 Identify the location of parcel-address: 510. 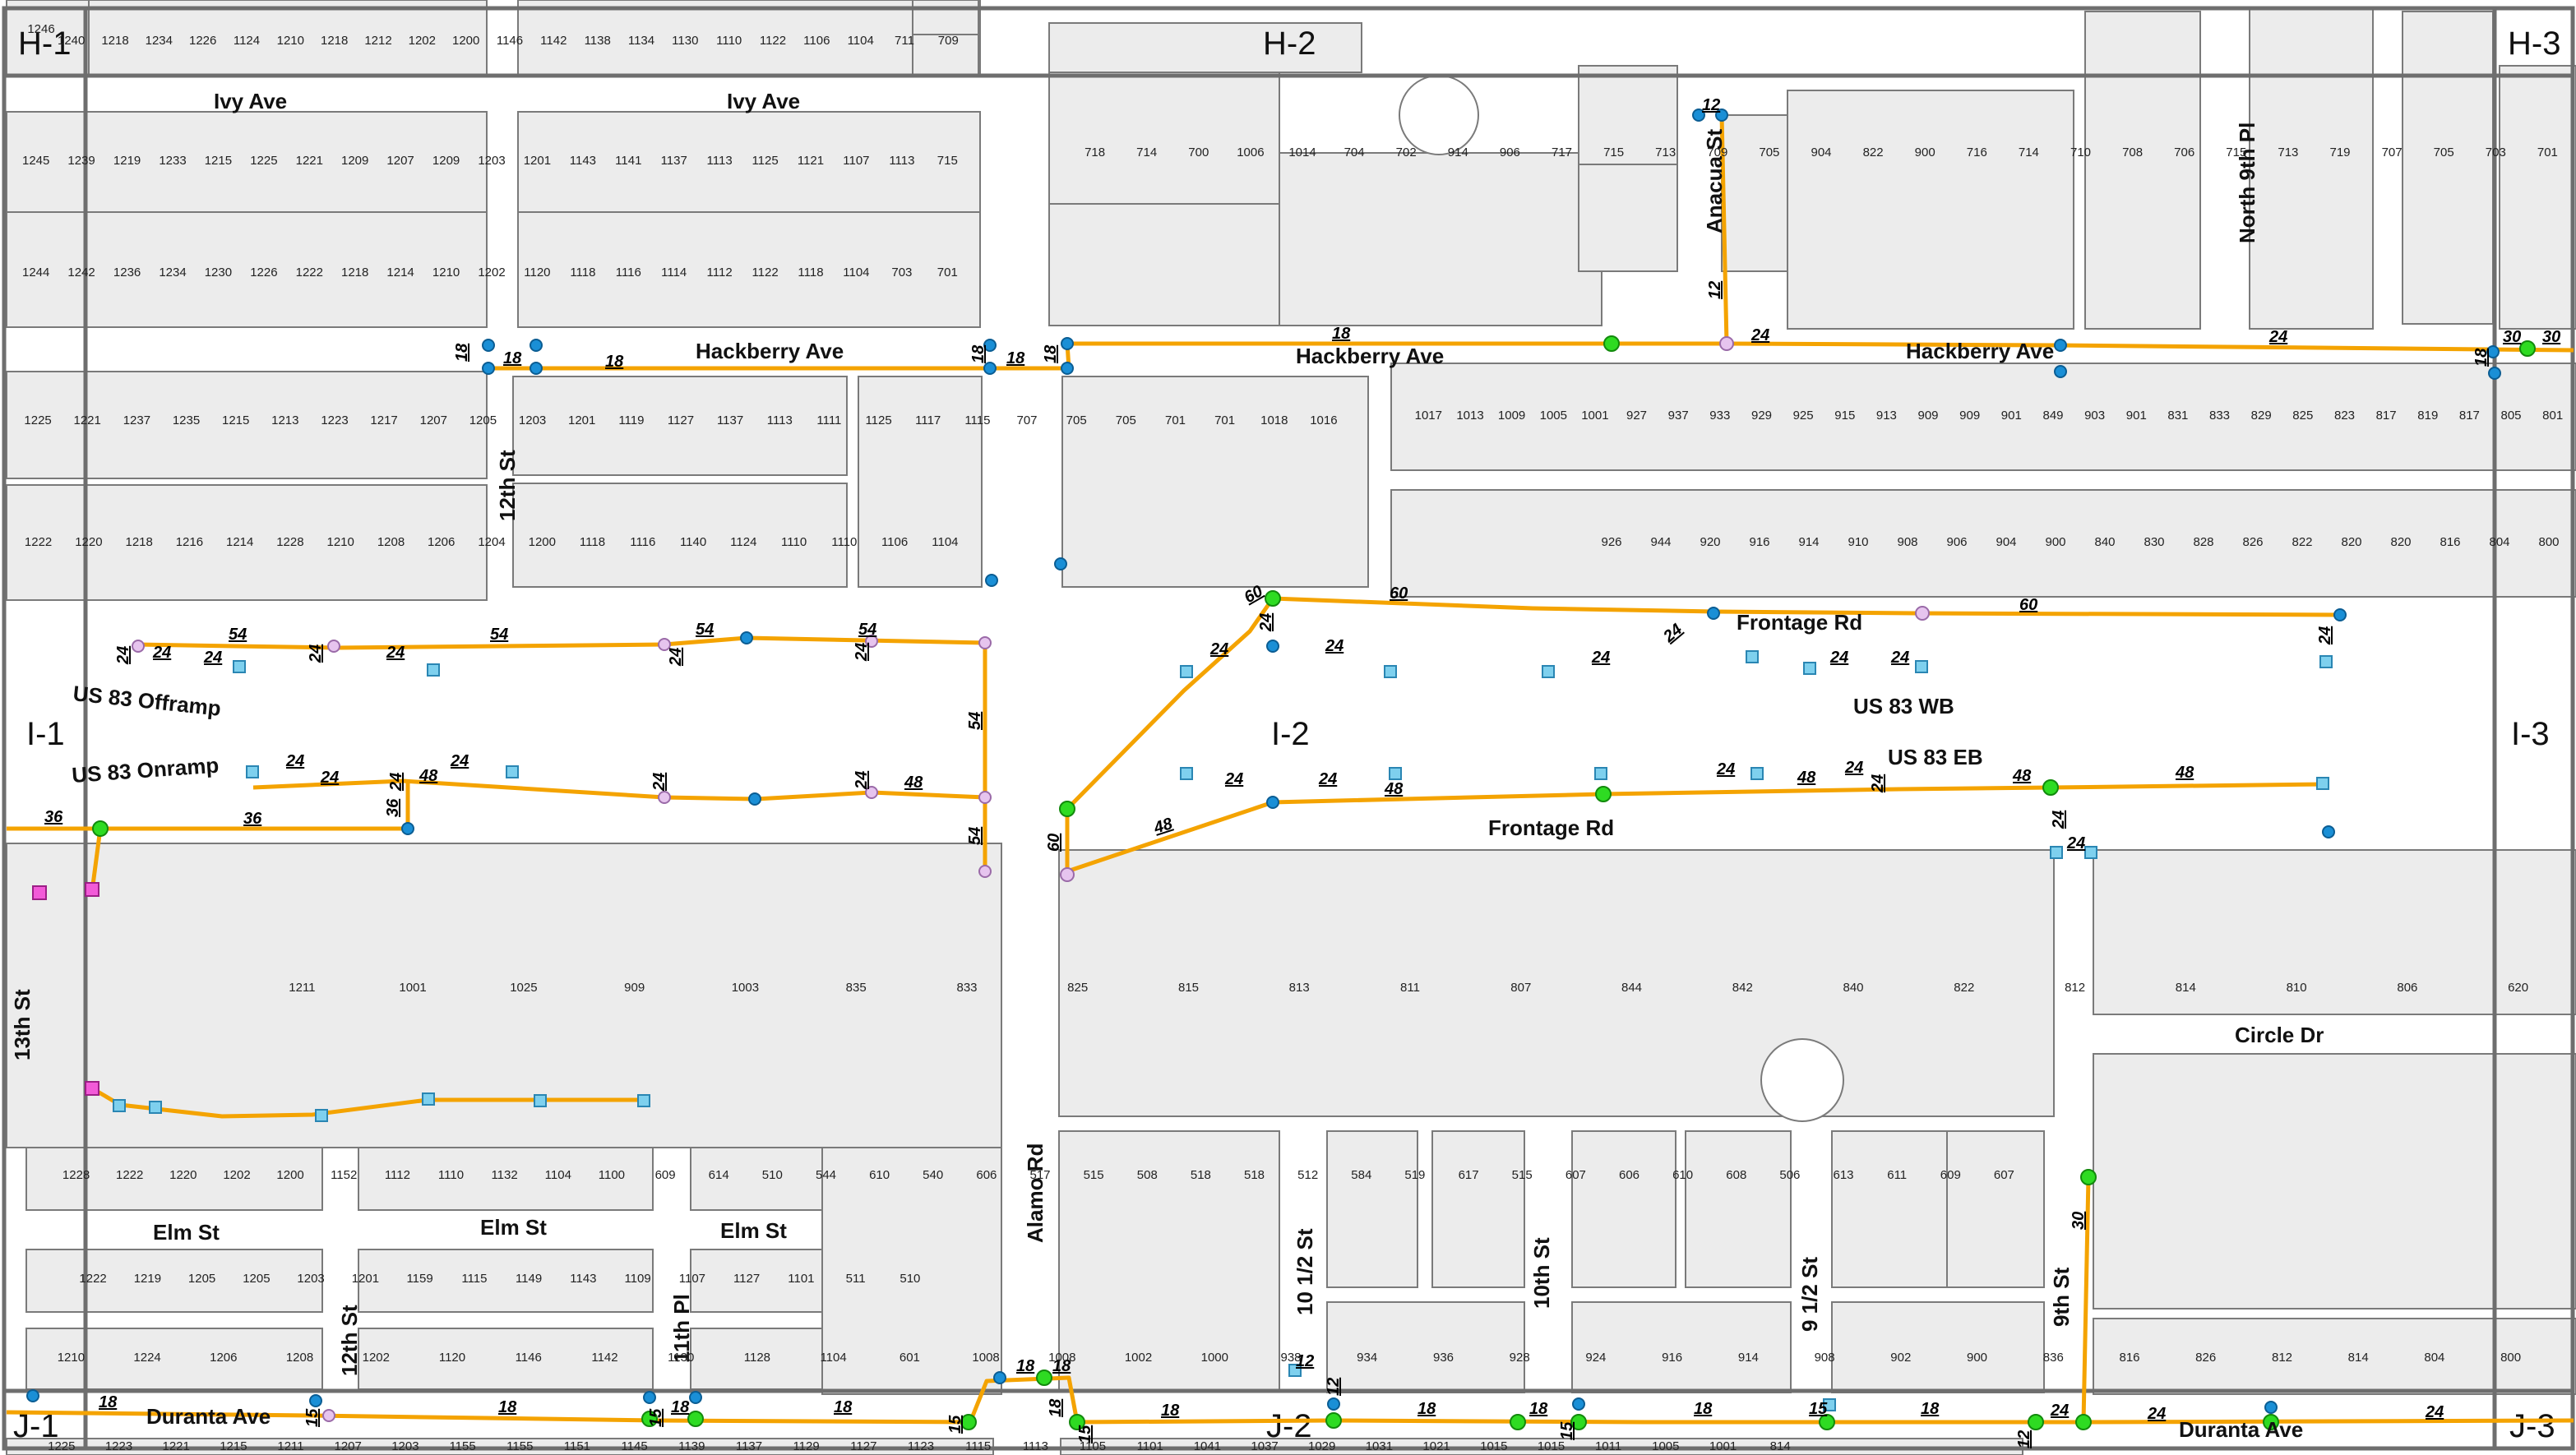
(910, 1279).